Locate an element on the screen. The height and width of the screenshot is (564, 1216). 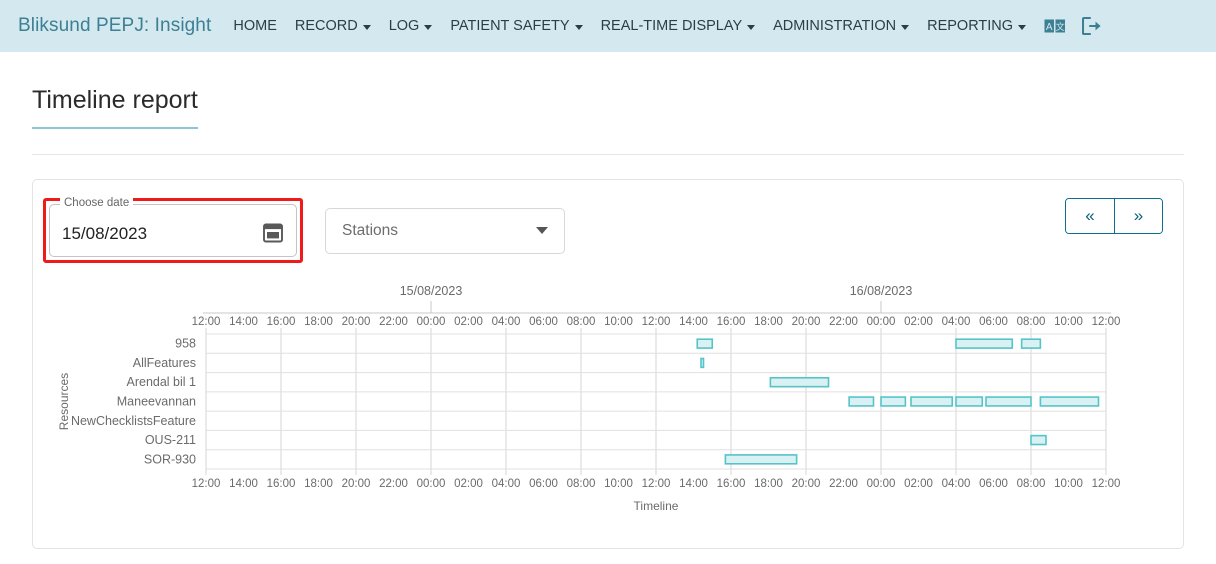
title-divider is located at coordinates (608, 154).